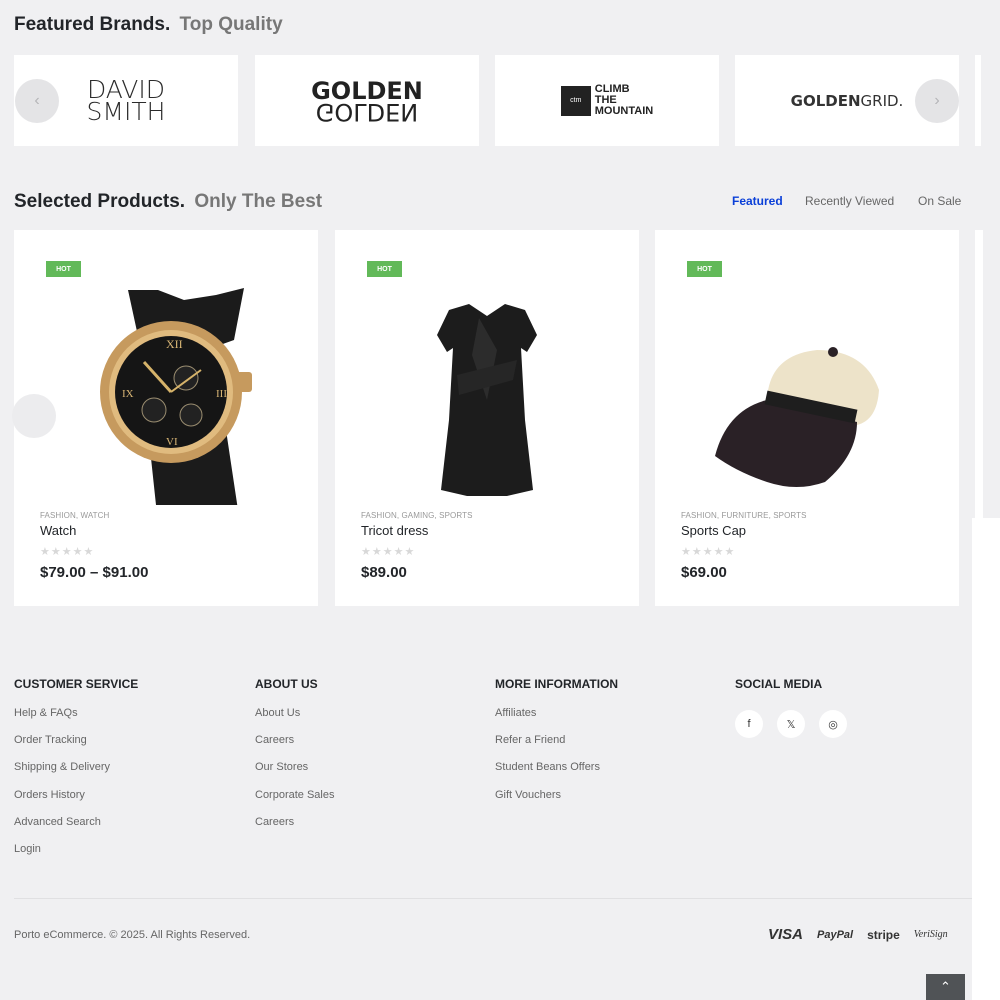 Image resolution: width=1000 pixels, height=1000 pixels. I want to click on products-title: Selected Products., so click(100, 201).